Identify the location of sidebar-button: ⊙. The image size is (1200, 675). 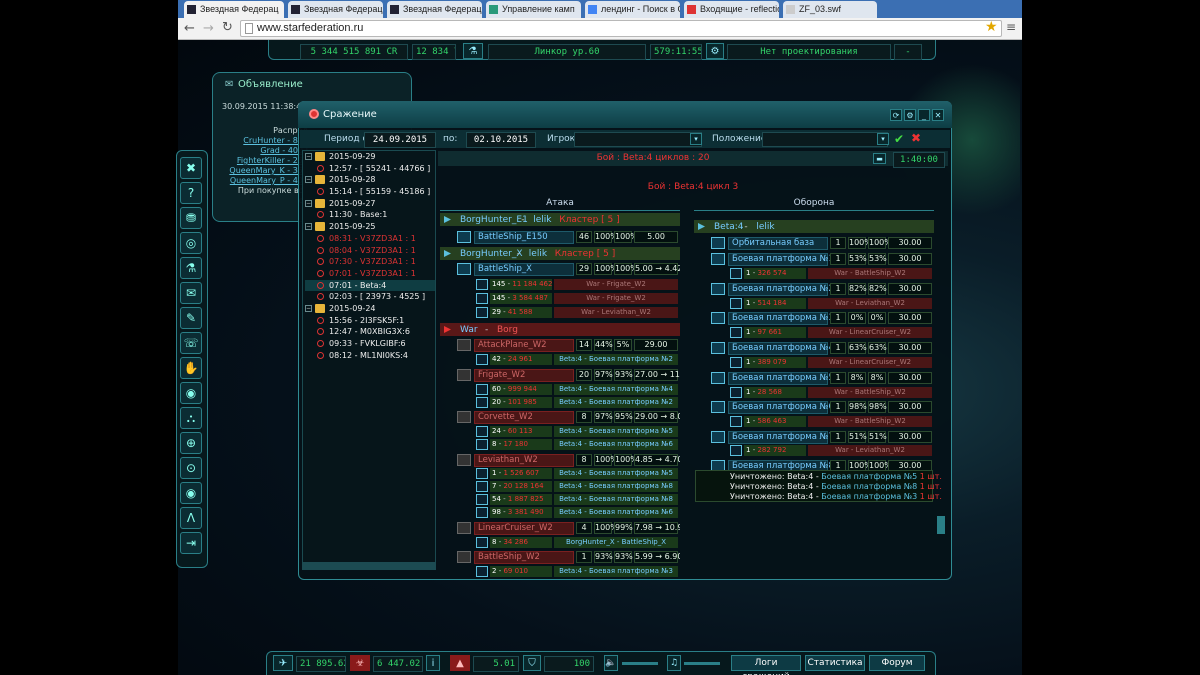
(191, 468).